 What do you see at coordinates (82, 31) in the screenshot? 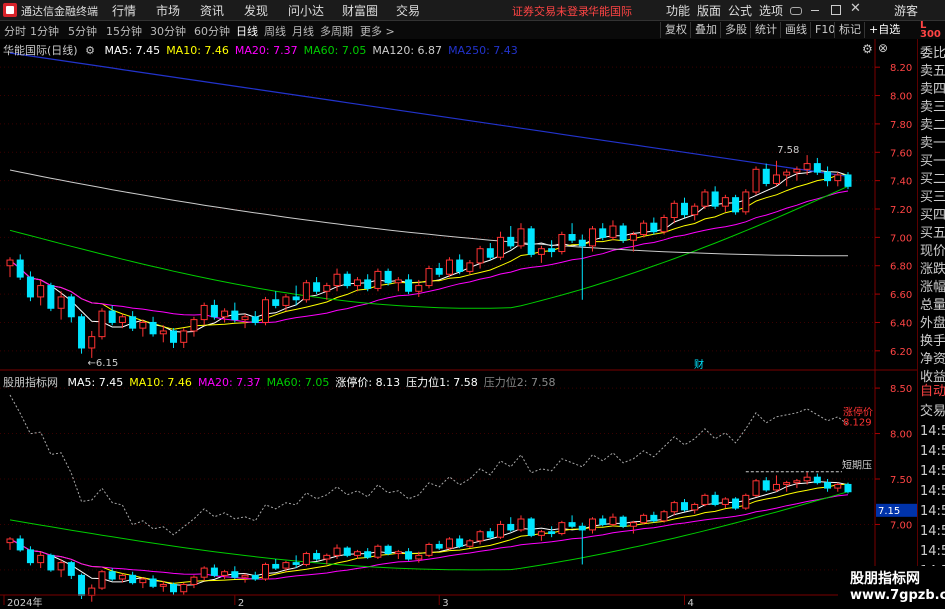
I see `period-5min: 5分钟` at bounding box center [82, 31].